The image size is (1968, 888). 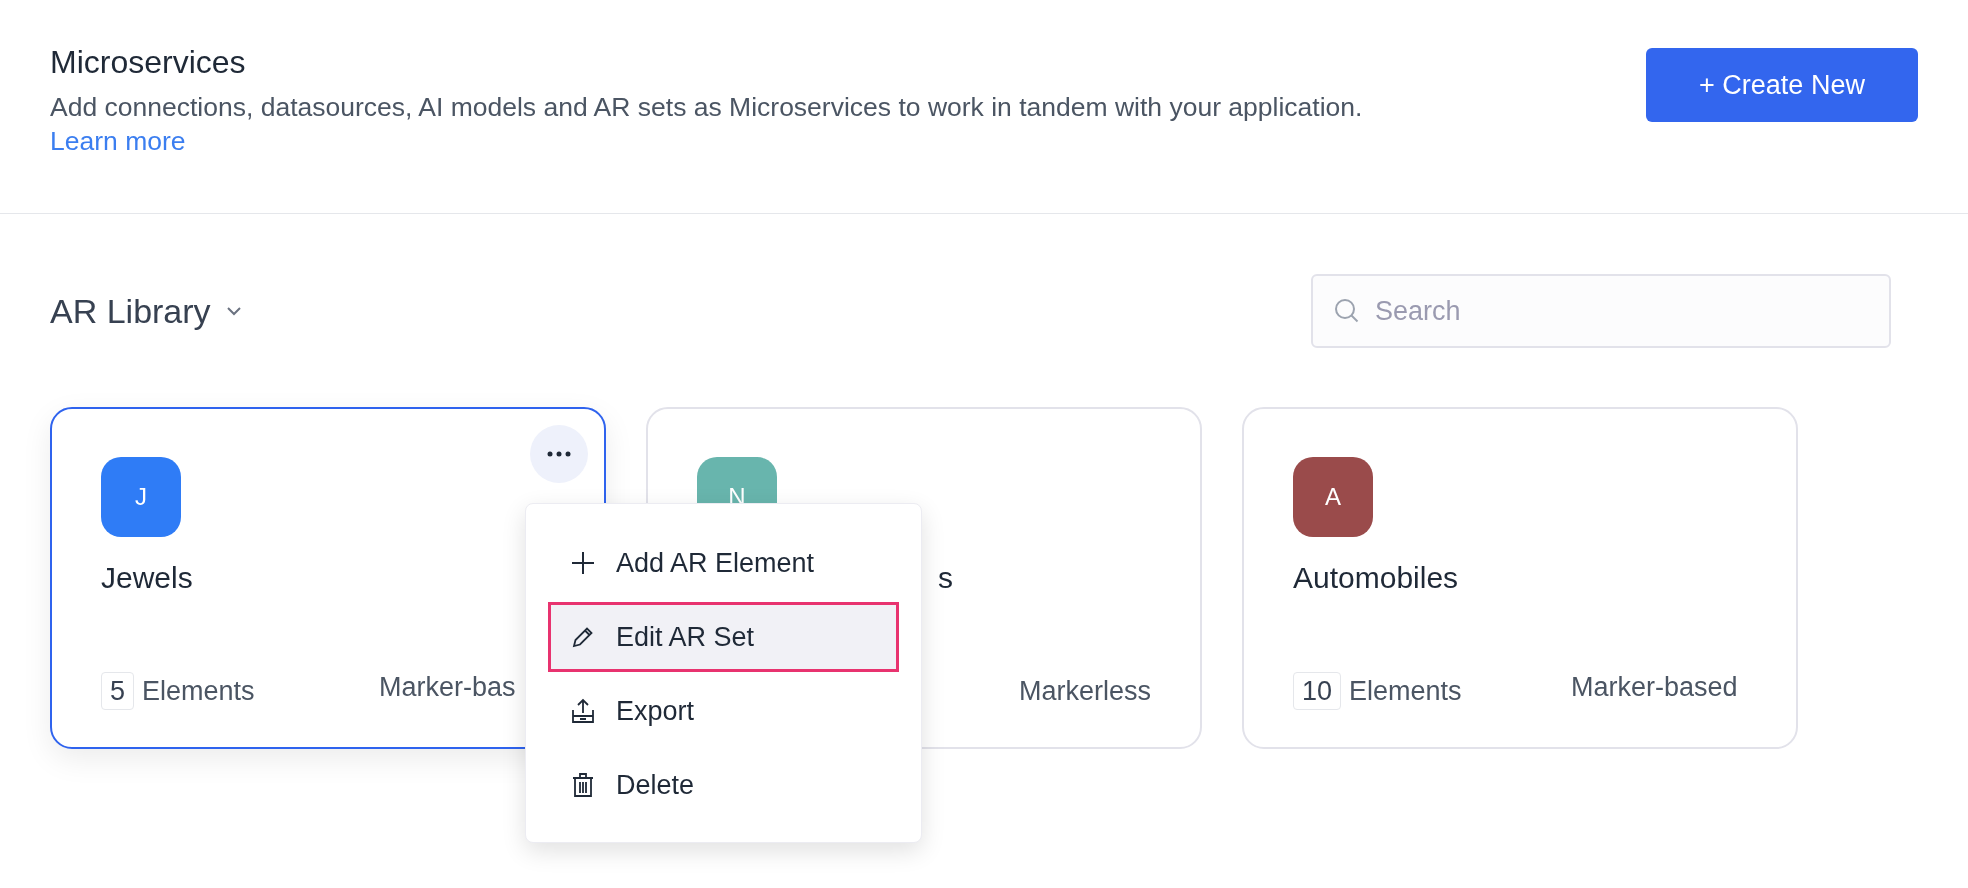 What do you see at coordinates (1782, 85) in the screenshot?
I see `create-new-button: + Create New` at bounding box center [1782, 85].